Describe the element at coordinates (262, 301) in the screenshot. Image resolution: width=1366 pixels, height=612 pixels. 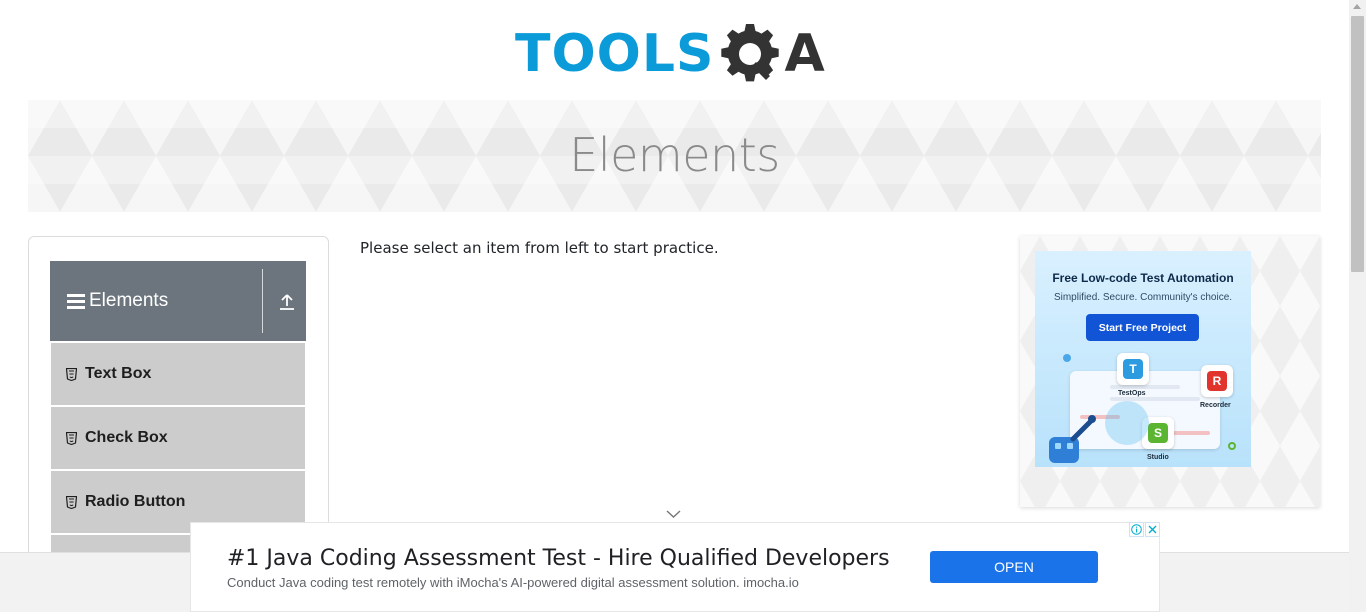
I see `header-divider` at that location.